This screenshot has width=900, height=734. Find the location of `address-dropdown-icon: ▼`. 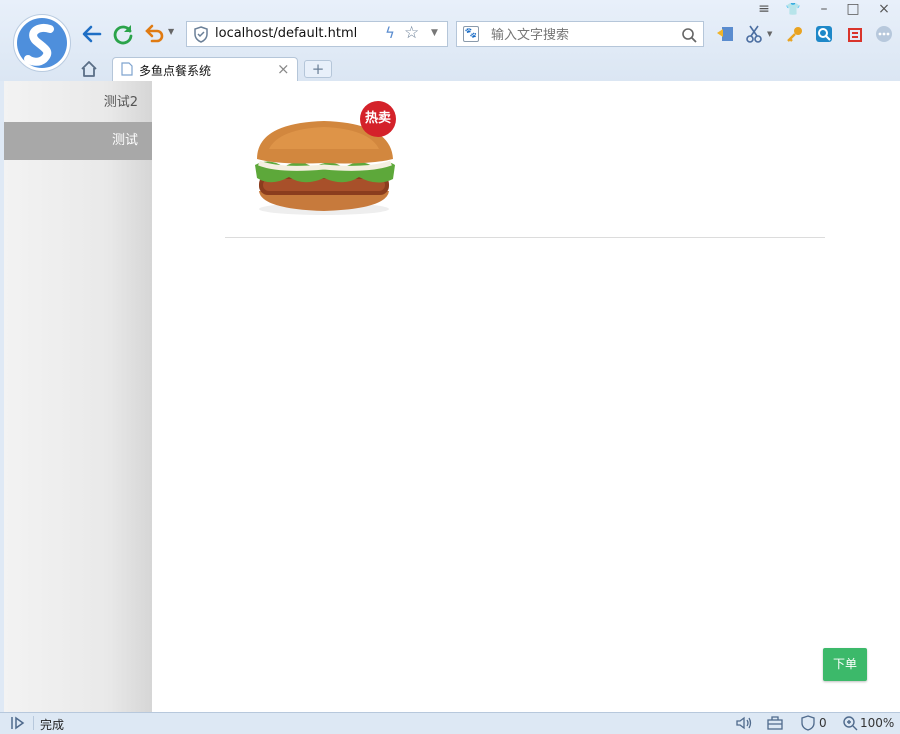

address-dropdown-icon: ▼ is located at coordinates (434, 33).